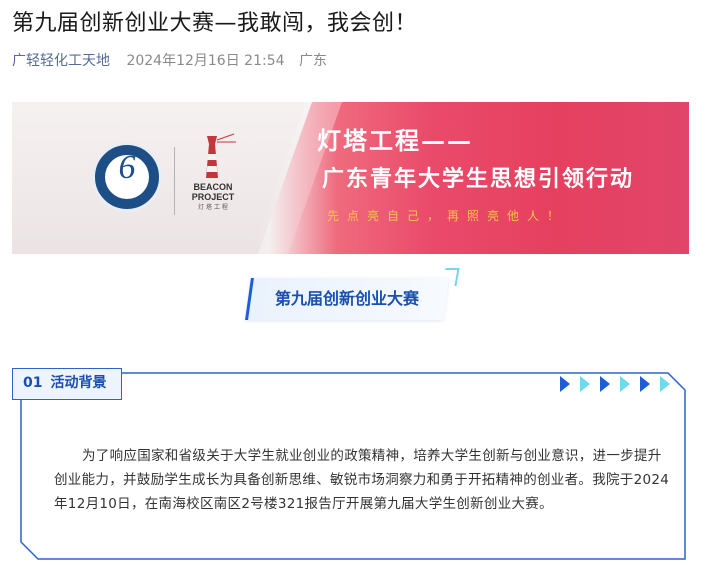 The width and height of the screenshot is (714, 565). Describe the element at coordinates (61, 61) in the screenshot. I see `account-name-link: 广轻轻化工天地` at that location.